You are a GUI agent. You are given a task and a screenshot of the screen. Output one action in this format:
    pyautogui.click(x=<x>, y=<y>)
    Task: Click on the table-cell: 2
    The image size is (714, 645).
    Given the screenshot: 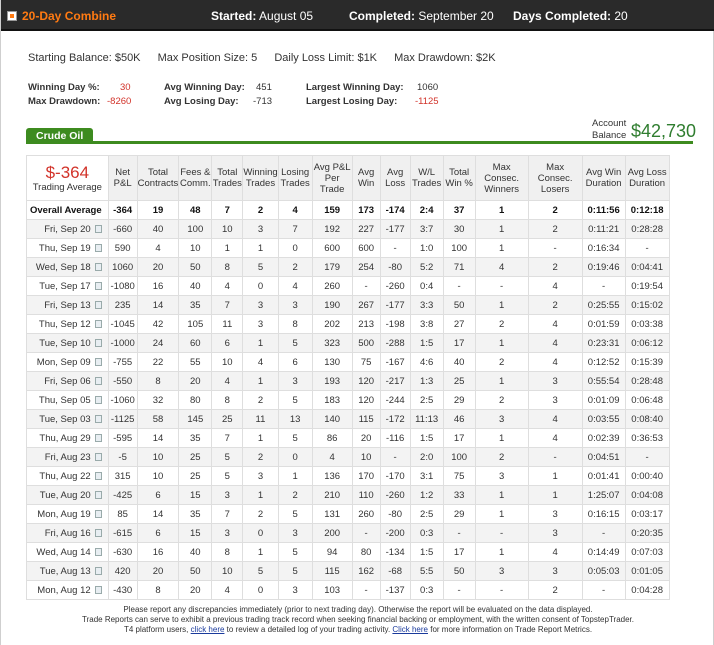 What is the action you would take?
    pyautogui.click(x=260, y=400)
    